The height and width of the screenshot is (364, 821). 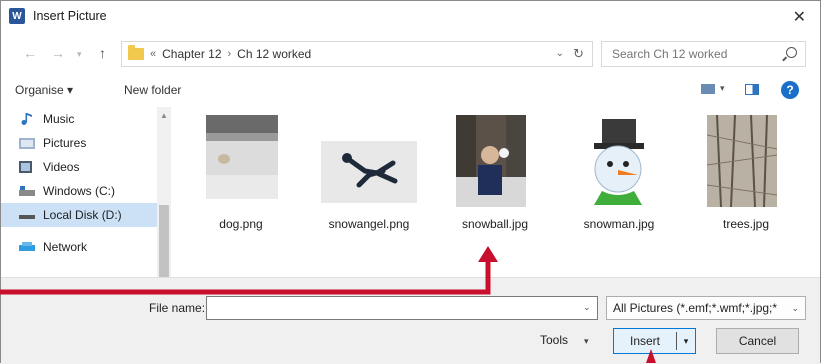 I want to click on file-name: trees.jpg, so click(x=746, y=224).